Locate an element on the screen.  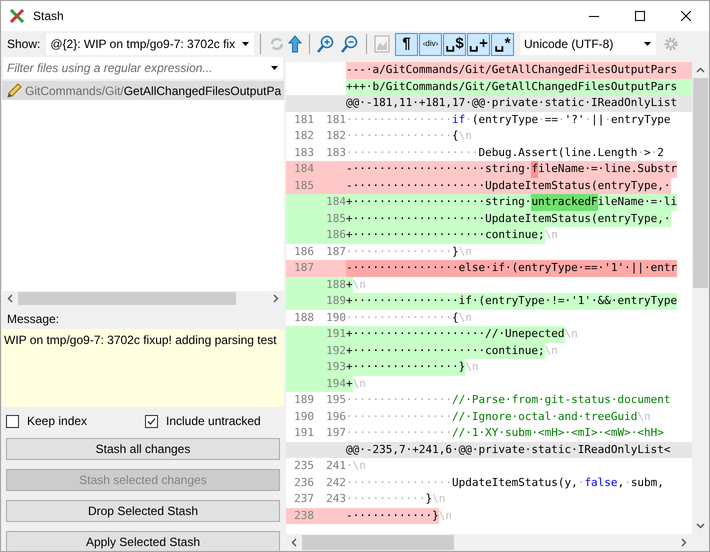
maximize-icon is located at coordinates (640, 16).